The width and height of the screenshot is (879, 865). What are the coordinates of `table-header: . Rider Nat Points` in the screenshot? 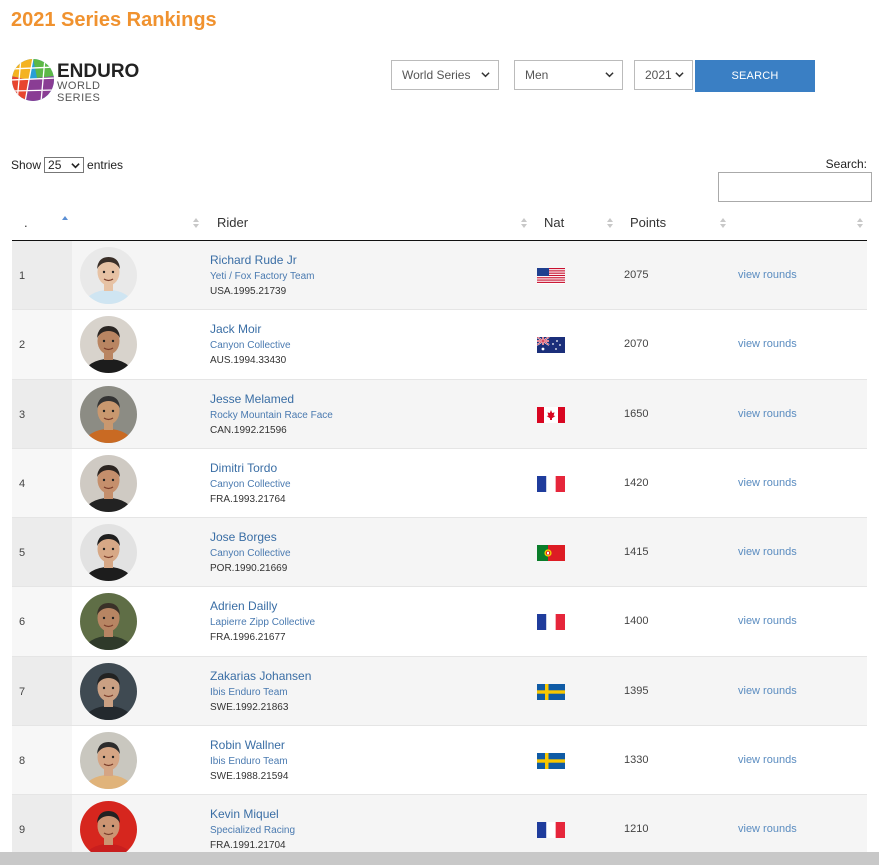 It's located at (439, 223).